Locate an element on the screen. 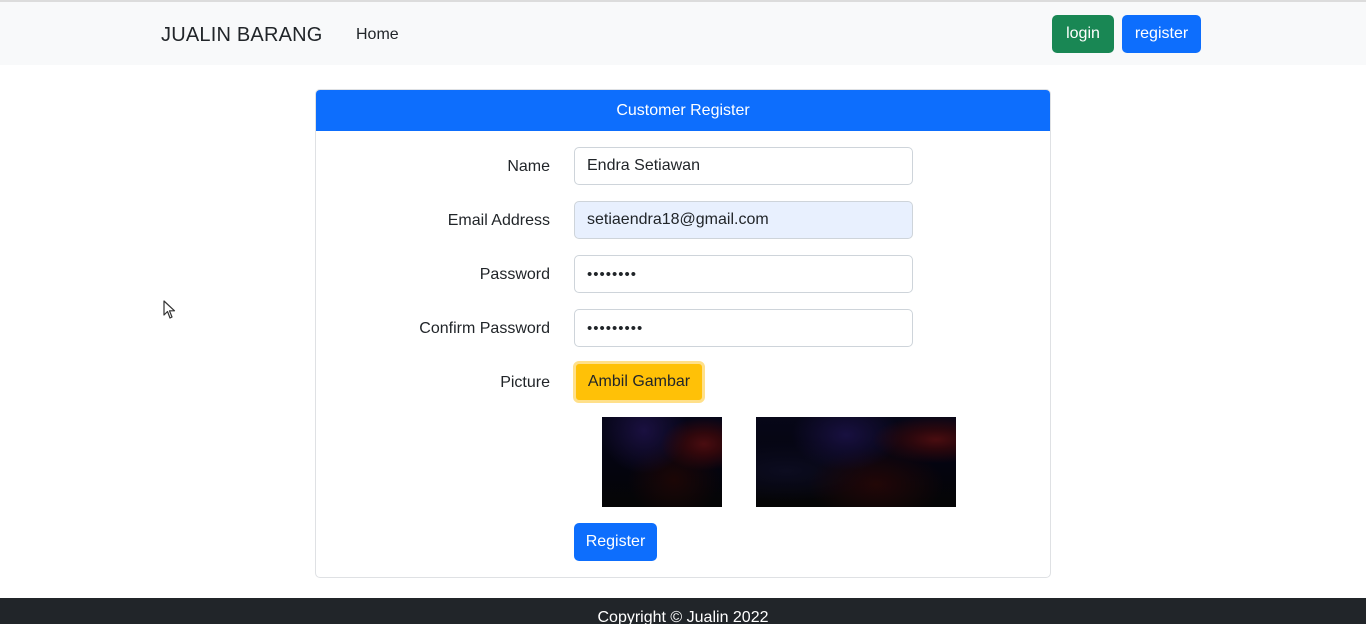  navbar: JUALIN BARANG Home login register is located at coordinates (683, 33).